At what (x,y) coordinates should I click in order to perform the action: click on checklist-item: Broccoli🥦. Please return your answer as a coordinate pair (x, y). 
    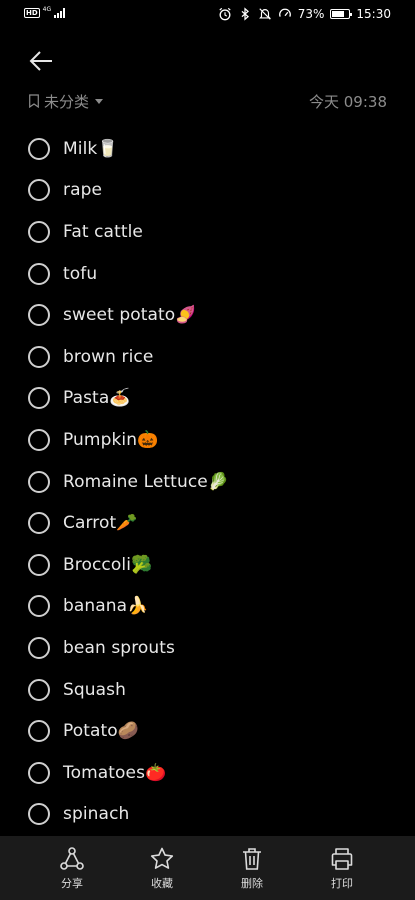
    Looking at the image, I should click on (213, 565).